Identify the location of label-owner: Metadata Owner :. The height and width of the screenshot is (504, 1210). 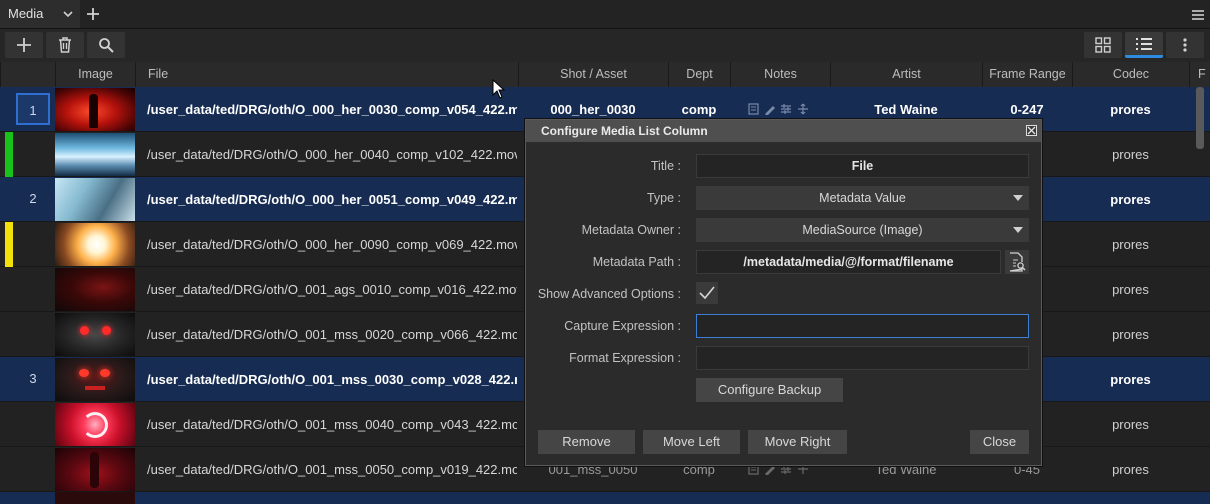
(631, 230).